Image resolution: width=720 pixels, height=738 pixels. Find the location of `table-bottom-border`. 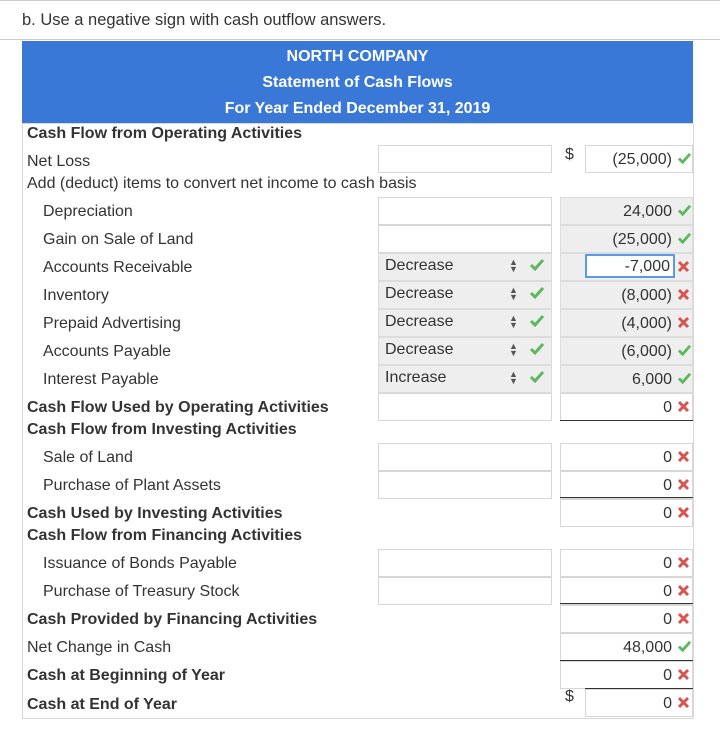

table-bottom-border is located at coordinates (358, 718).